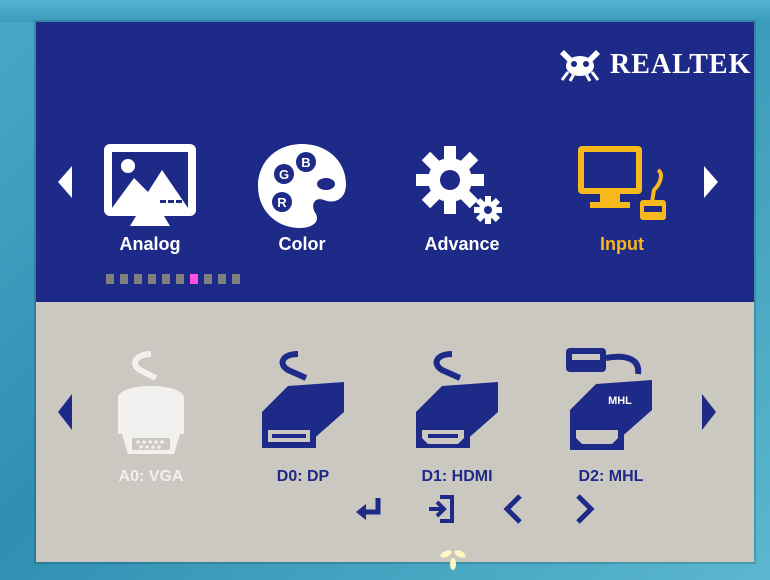 This screenshot has height=580, width=770. I want to click on left-icon, so click(512, 509).